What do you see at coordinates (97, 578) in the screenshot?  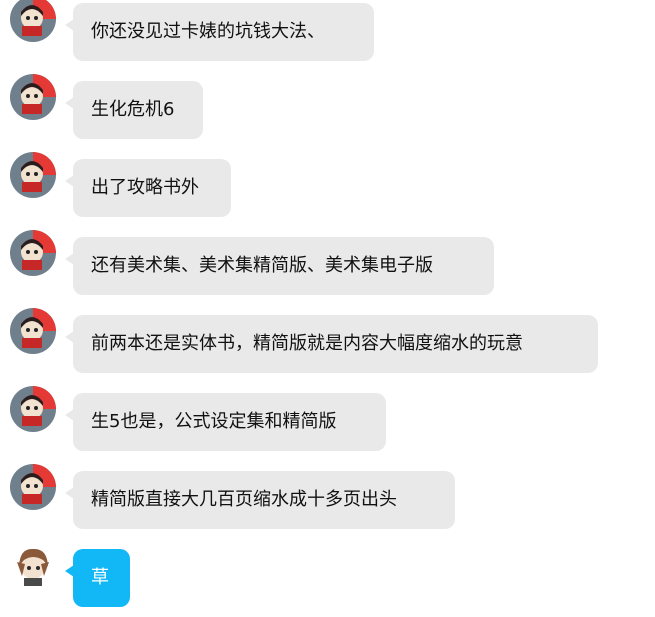 I see `message-bubble: 草` at bounding box center [97, 578].